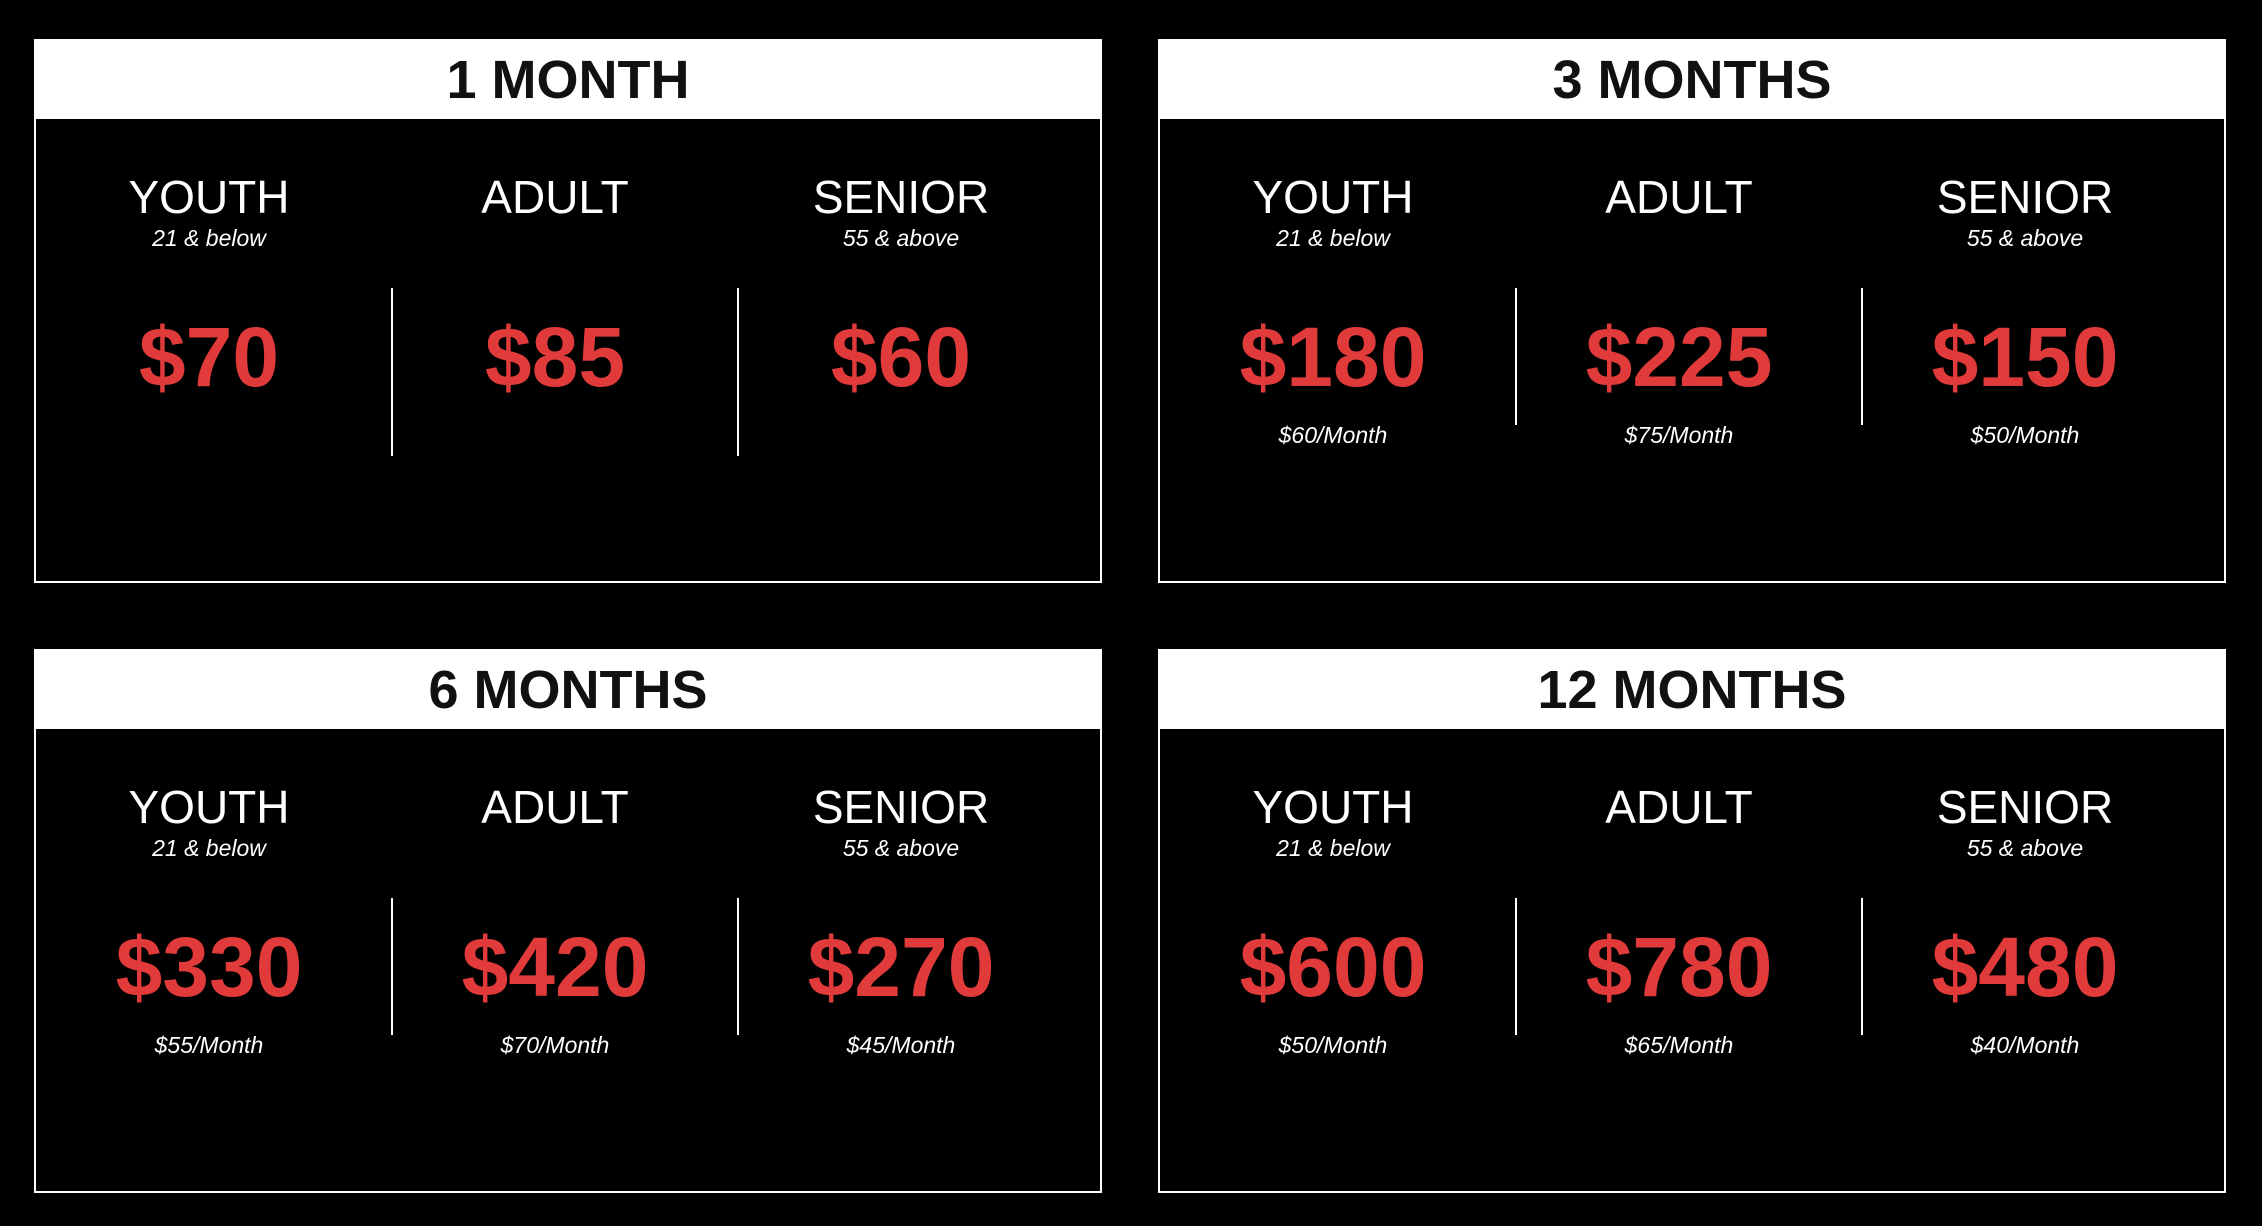  What do you see at coordinates (1692, 690) in the screenshot?
I see `plan-title: 12 MONTHS` at bounding box center [1692, 690].